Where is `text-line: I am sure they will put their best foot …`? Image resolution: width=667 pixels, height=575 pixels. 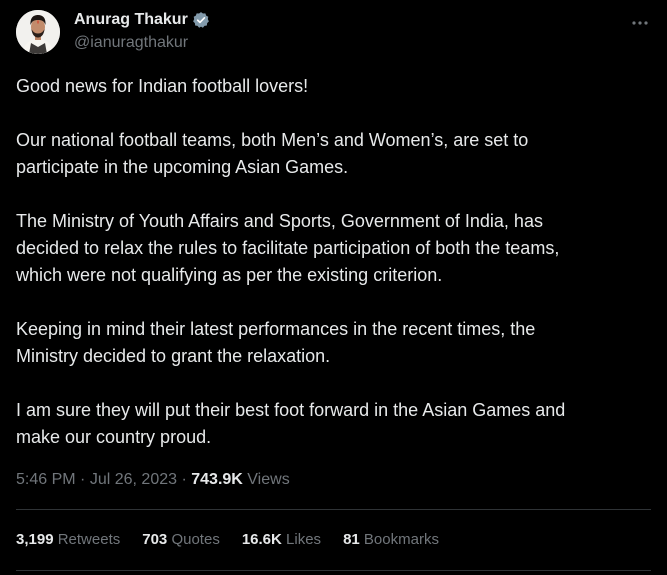 text-line: I am sure they will put their best foot … is located at coordinates (291, 410).